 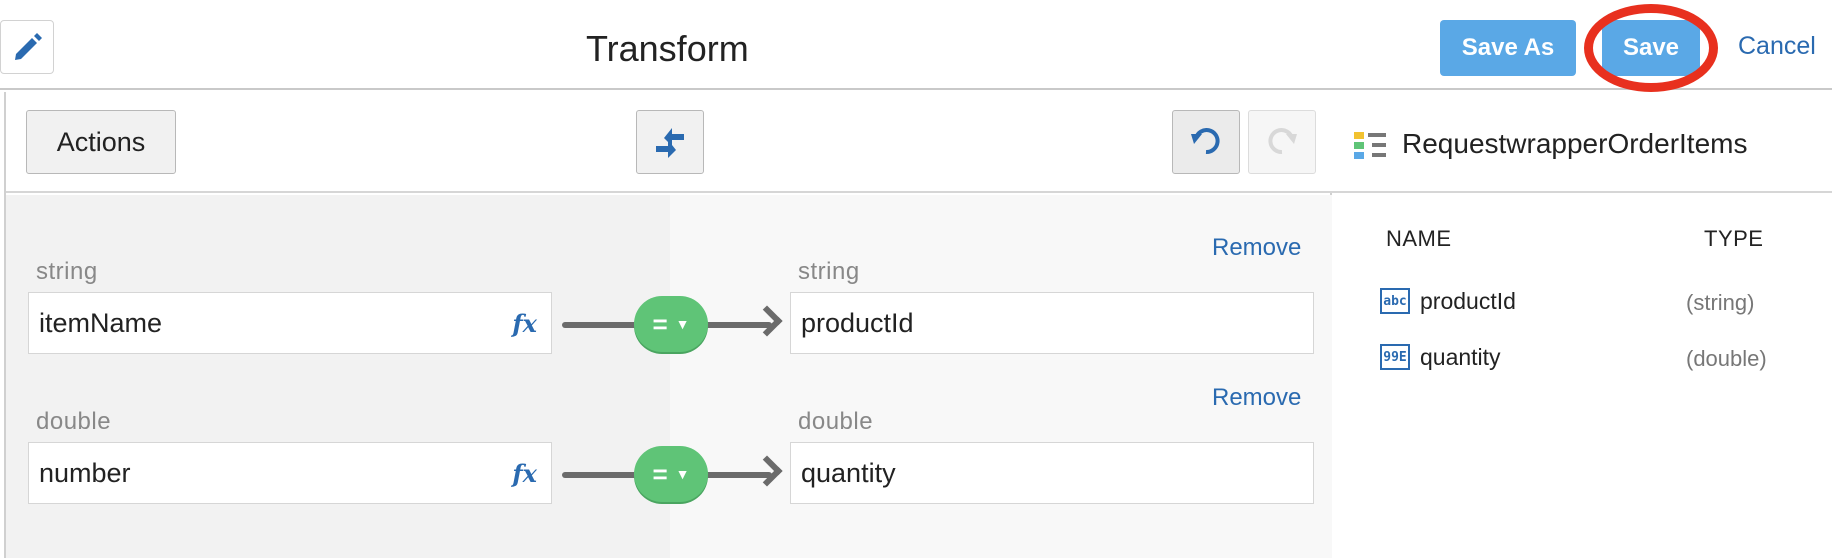 I want to click on undo-icon, so click(x=1205, y=141).